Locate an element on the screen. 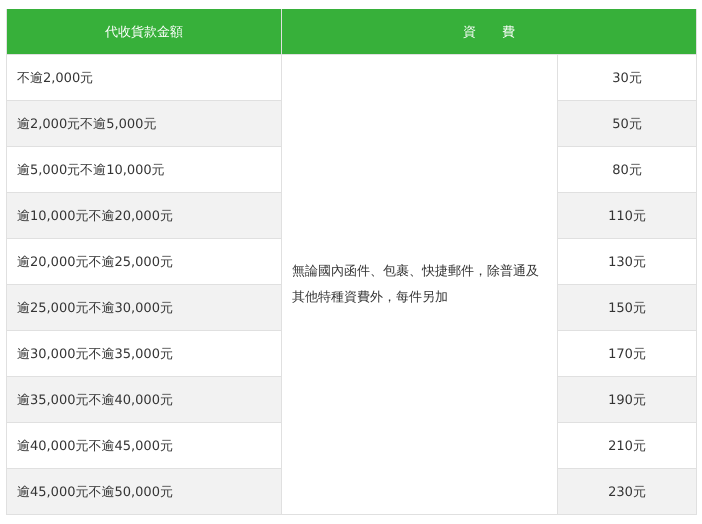 This screenshot has width=702, height=524. table-cell: 130元 is located at coordinates (627, 261).